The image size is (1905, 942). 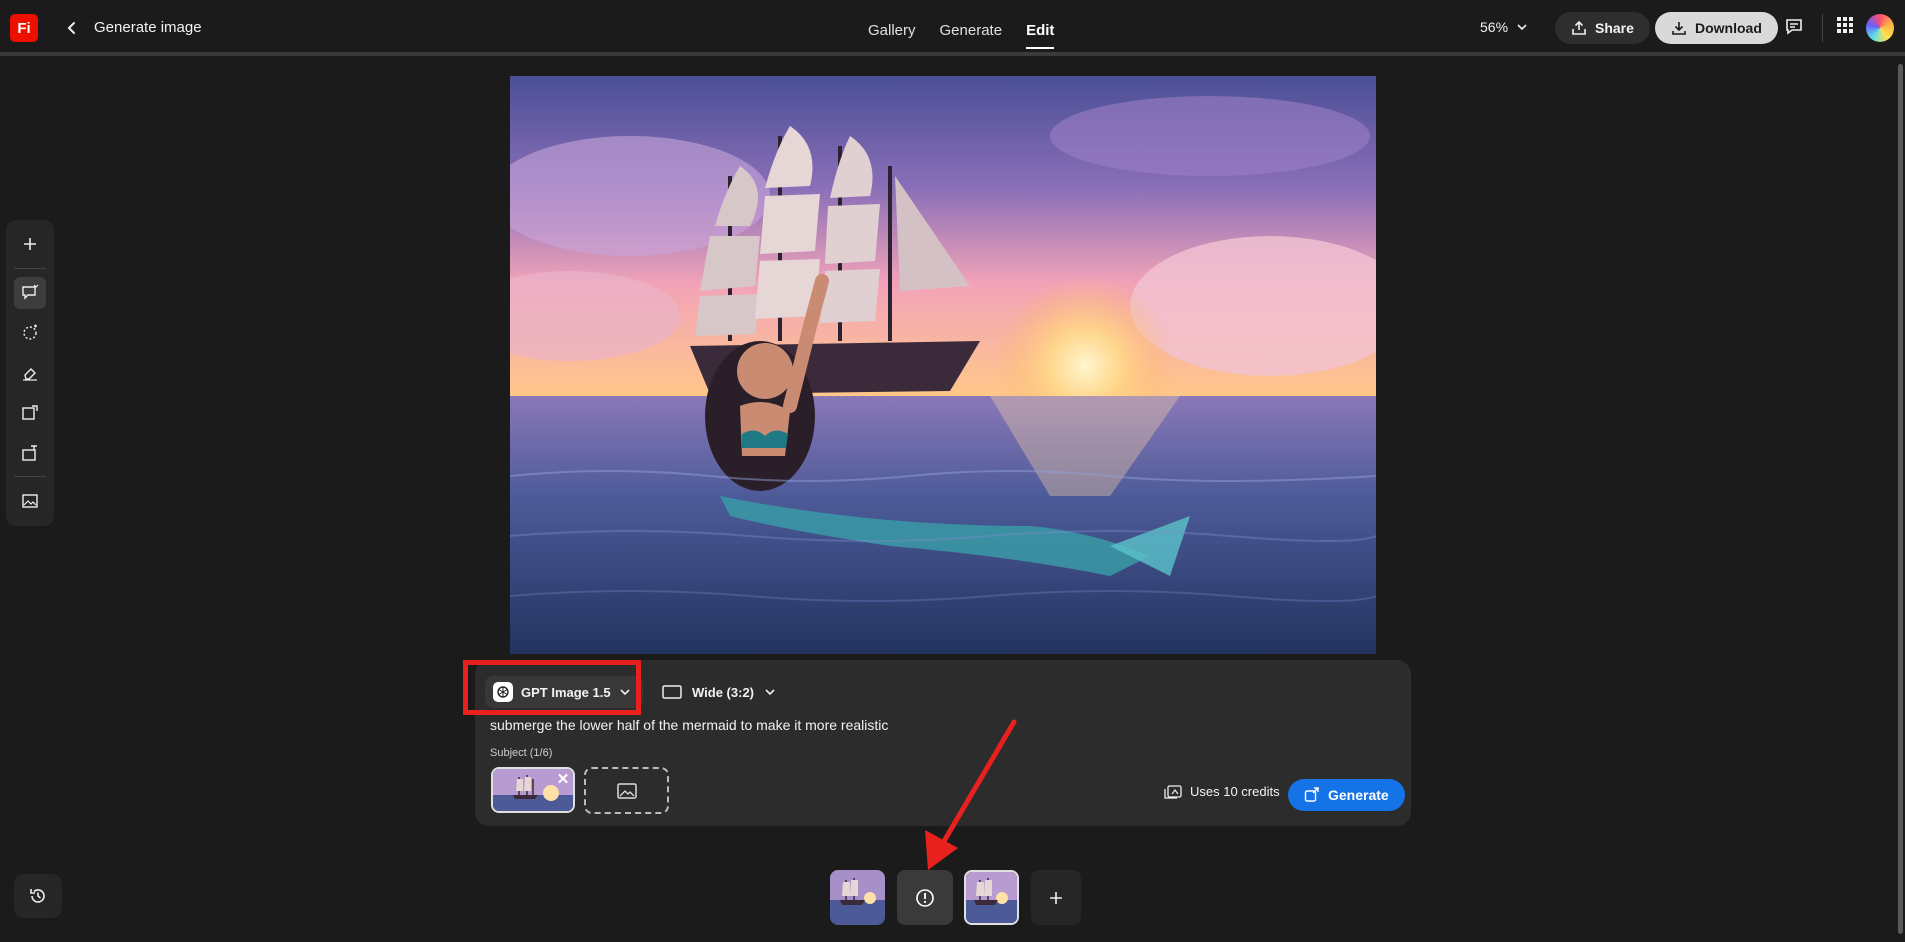 I want to click on history-icon, so click(x=37, y=896).